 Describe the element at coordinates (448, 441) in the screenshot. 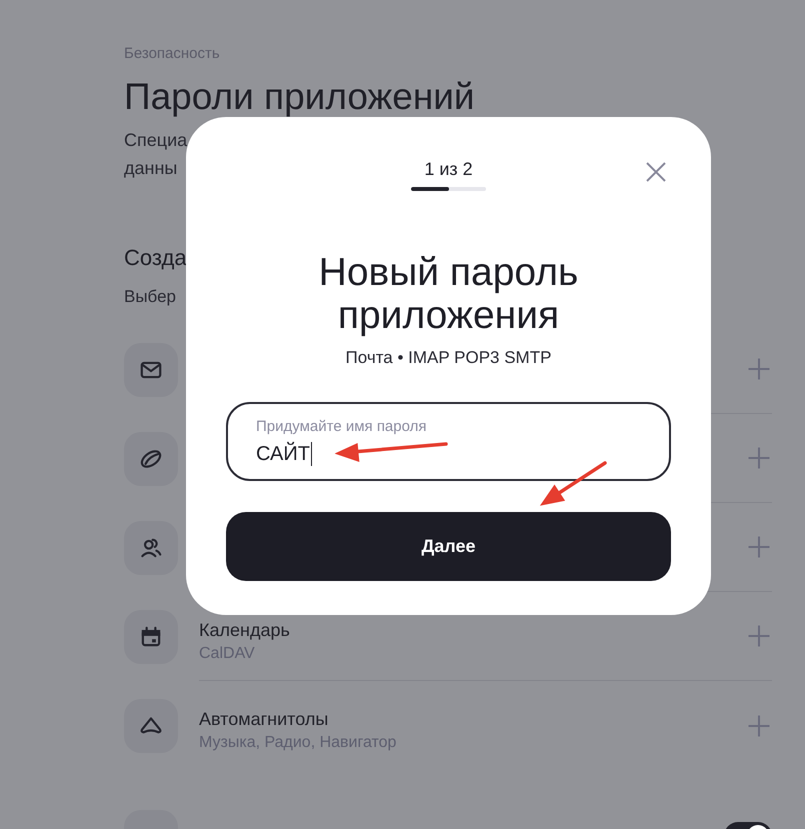

I see `password-name-field: Придумайте имя пароля САЙТ` at that location.